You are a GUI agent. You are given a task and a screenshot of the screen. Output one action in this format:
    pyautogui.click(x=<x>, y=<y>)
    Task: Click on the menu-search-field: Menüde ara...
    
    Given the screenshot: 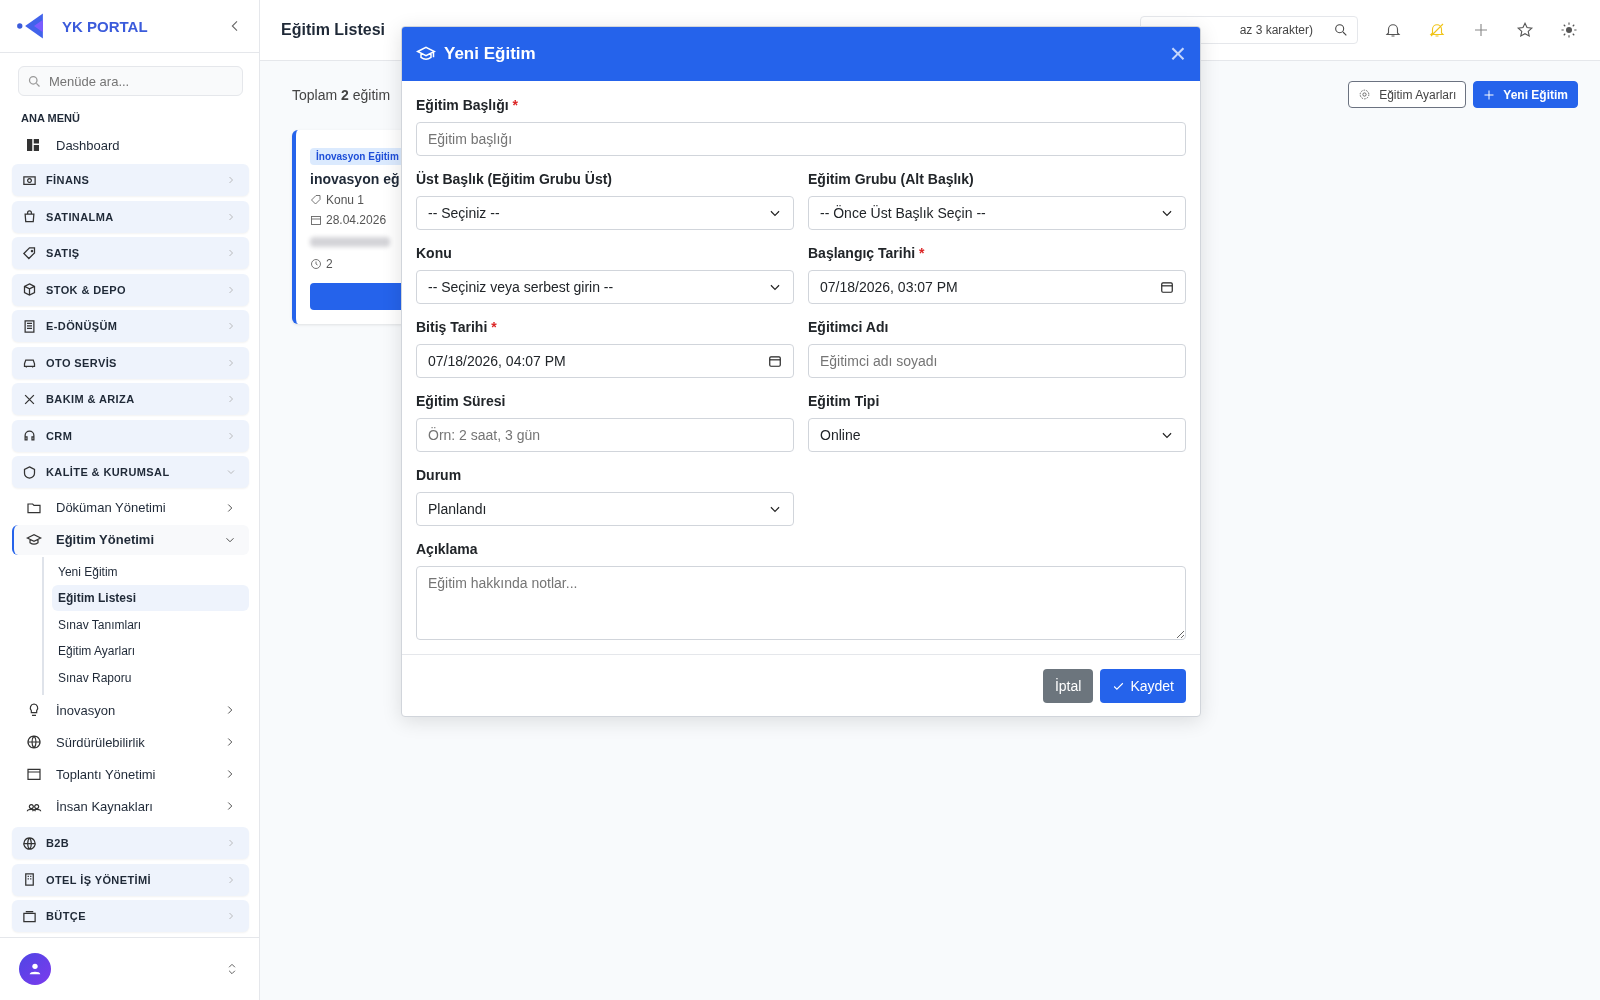 What is the action you would take?
    pyautogui.click(x=130, y=81)
    